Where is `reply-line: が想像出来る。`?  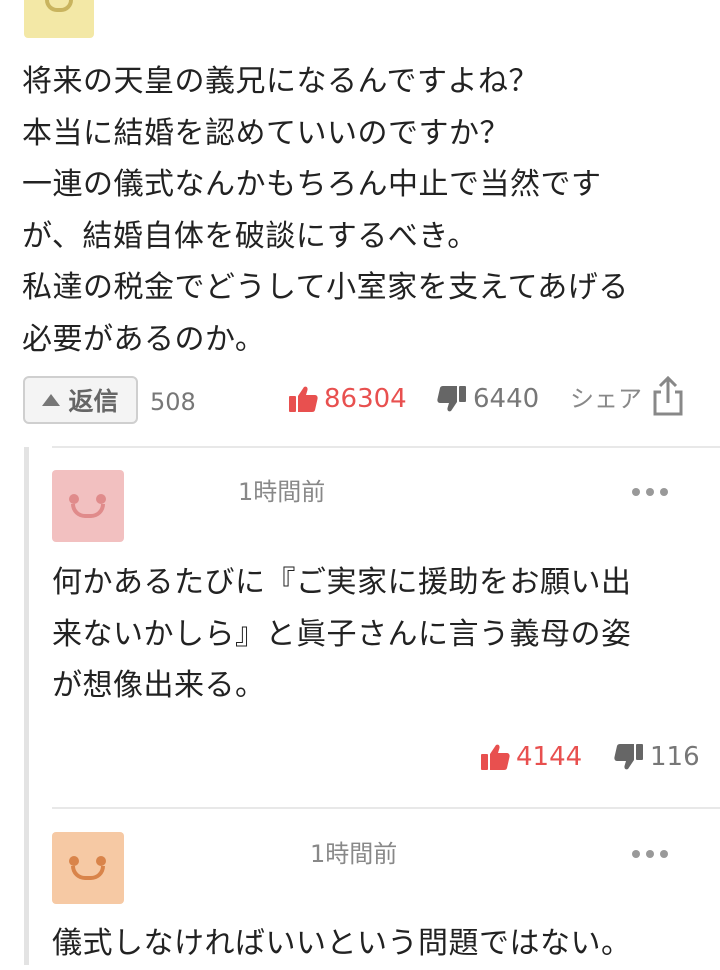
reply-line: が想像出来る。 is located at coordinates (159, 685).